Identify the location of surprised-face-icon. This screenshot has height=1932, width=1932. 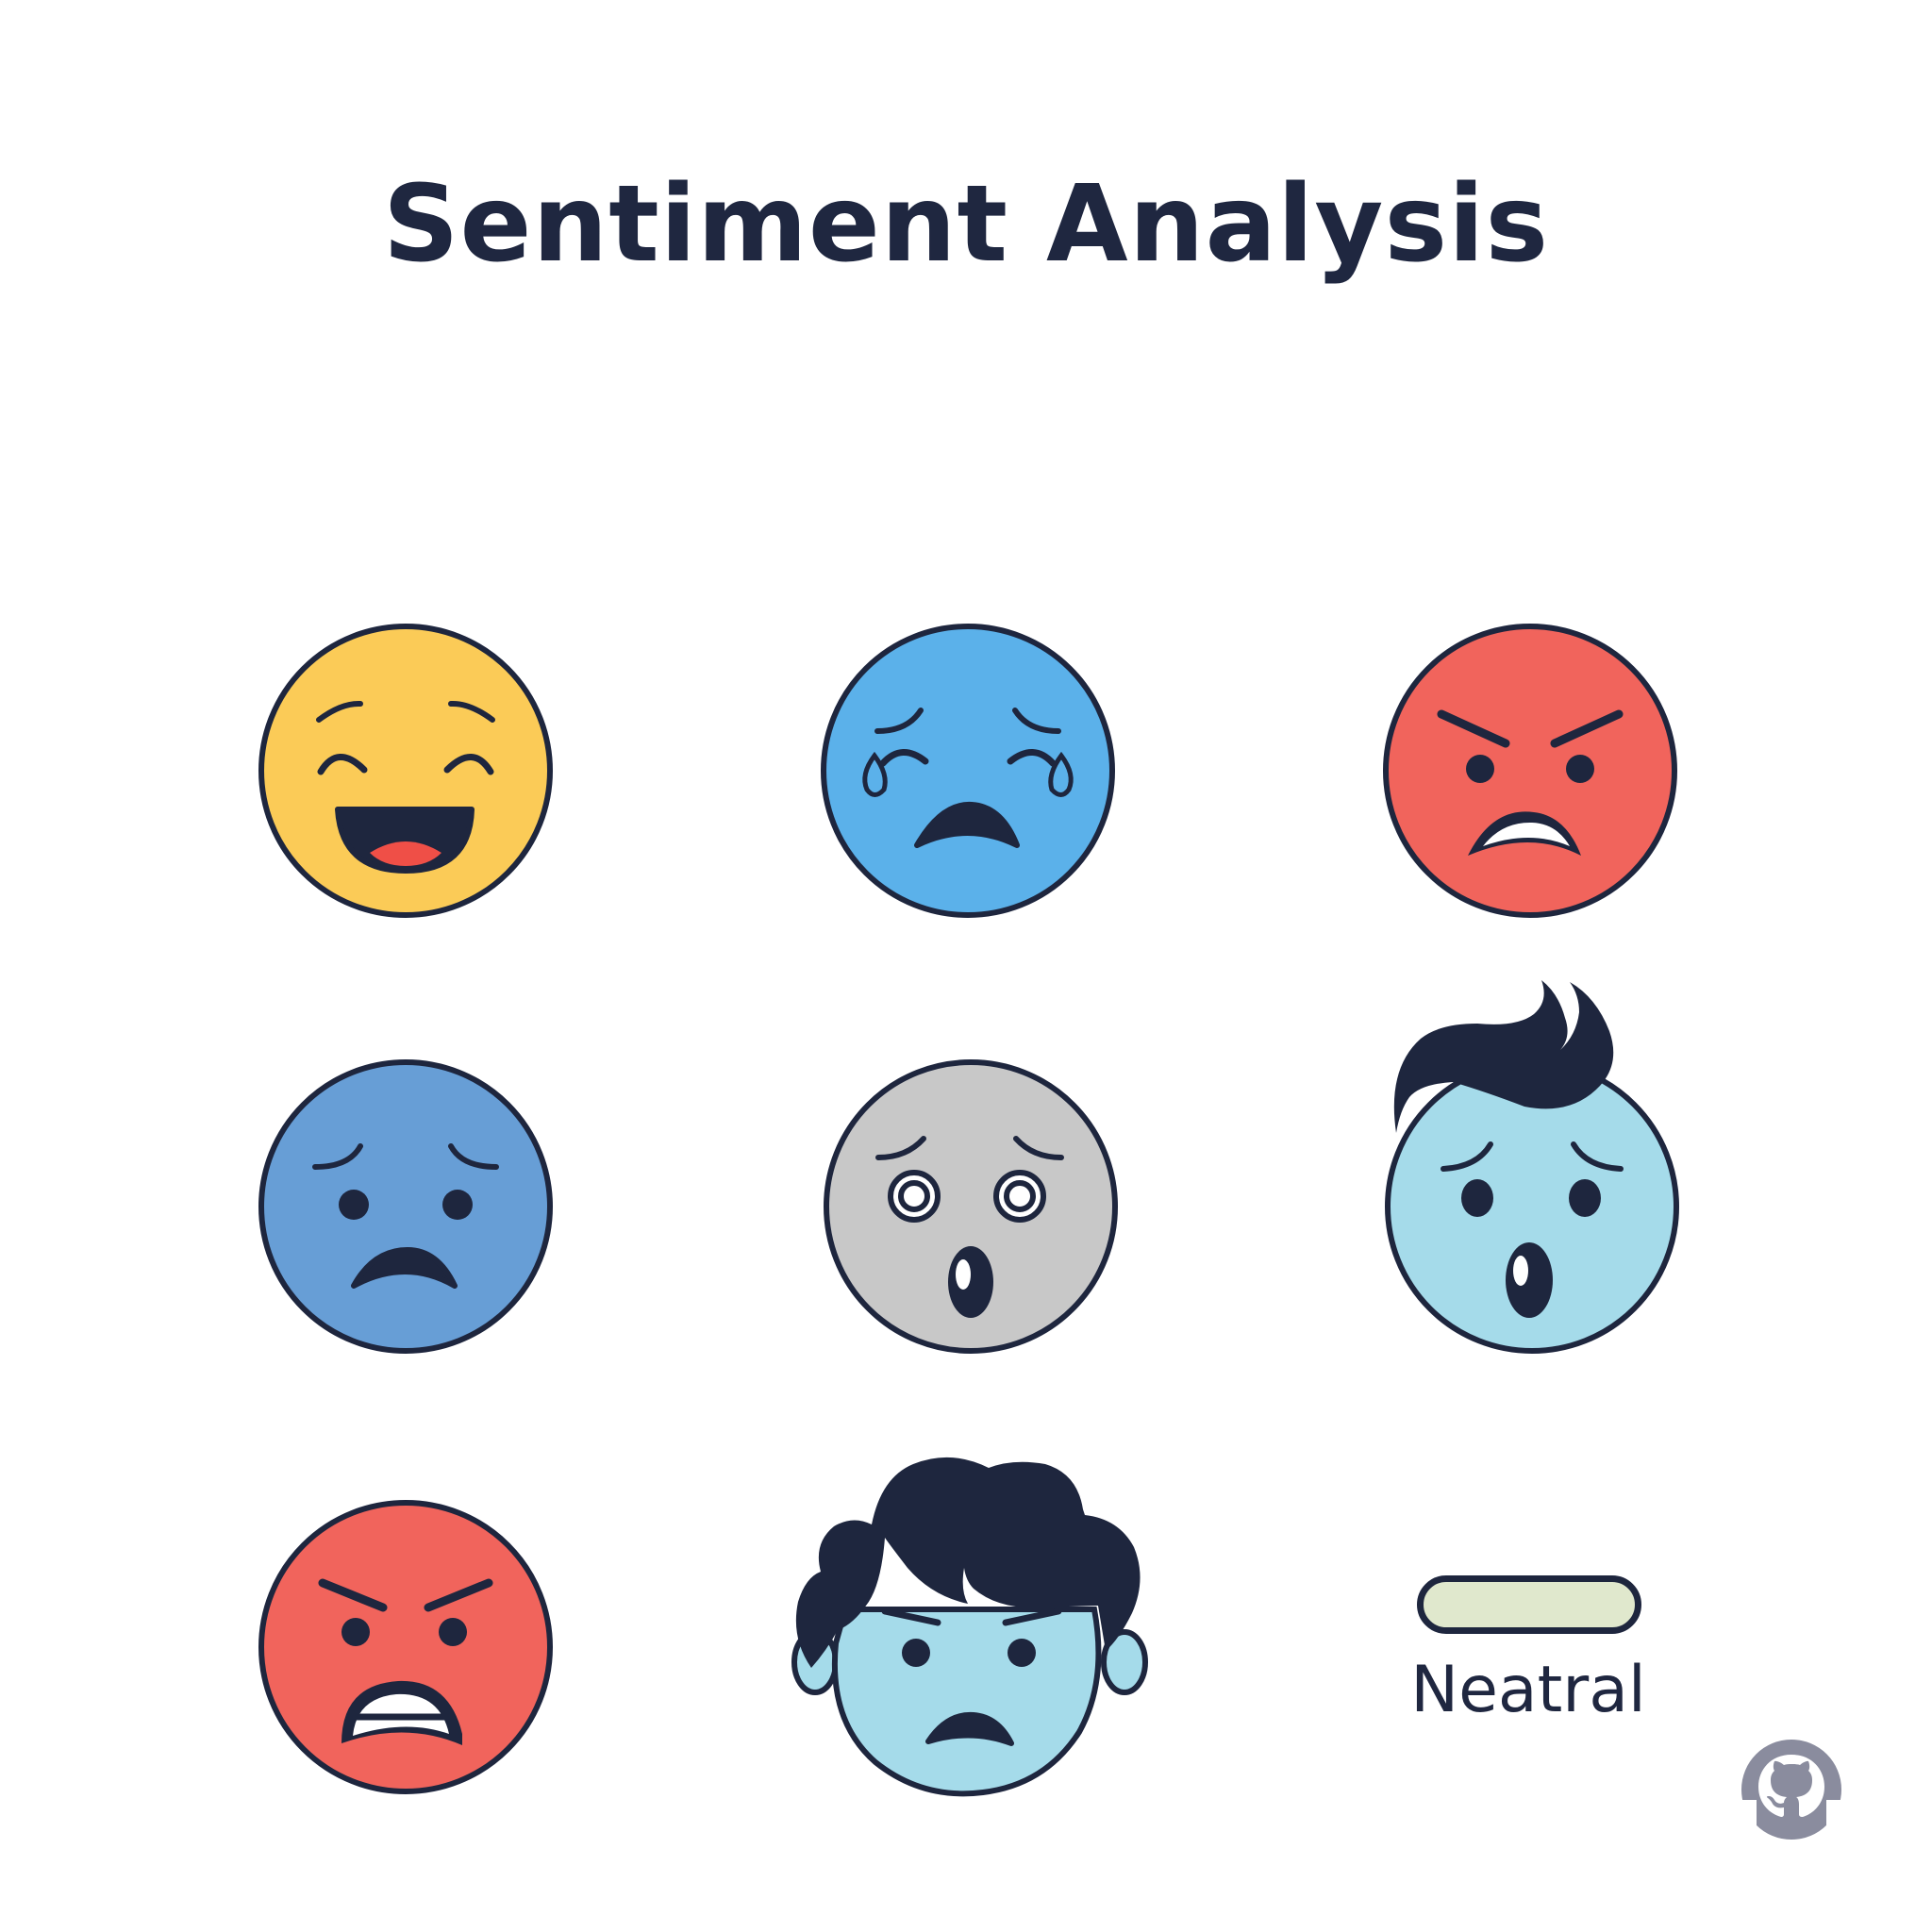
(971, 1206).